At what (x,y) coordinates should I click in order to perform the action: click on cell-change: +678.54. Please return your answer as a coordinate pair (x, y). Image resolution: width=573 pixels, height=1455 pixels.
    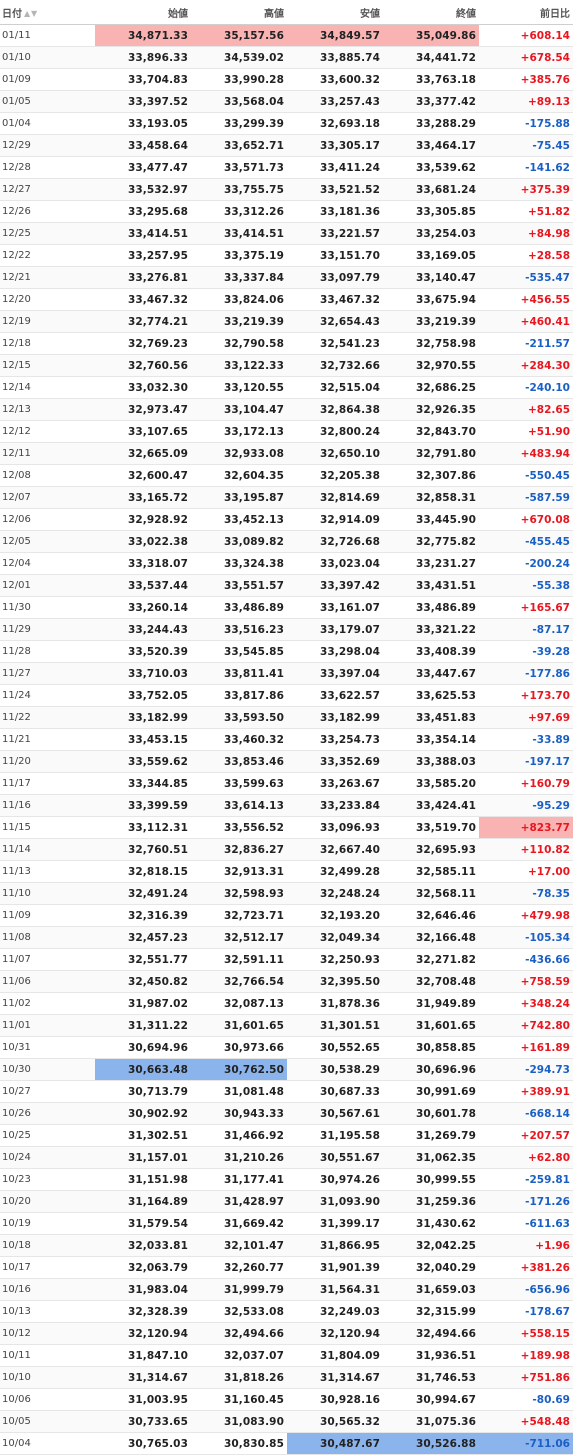
    Looking at the image, I should click on (526, 57).